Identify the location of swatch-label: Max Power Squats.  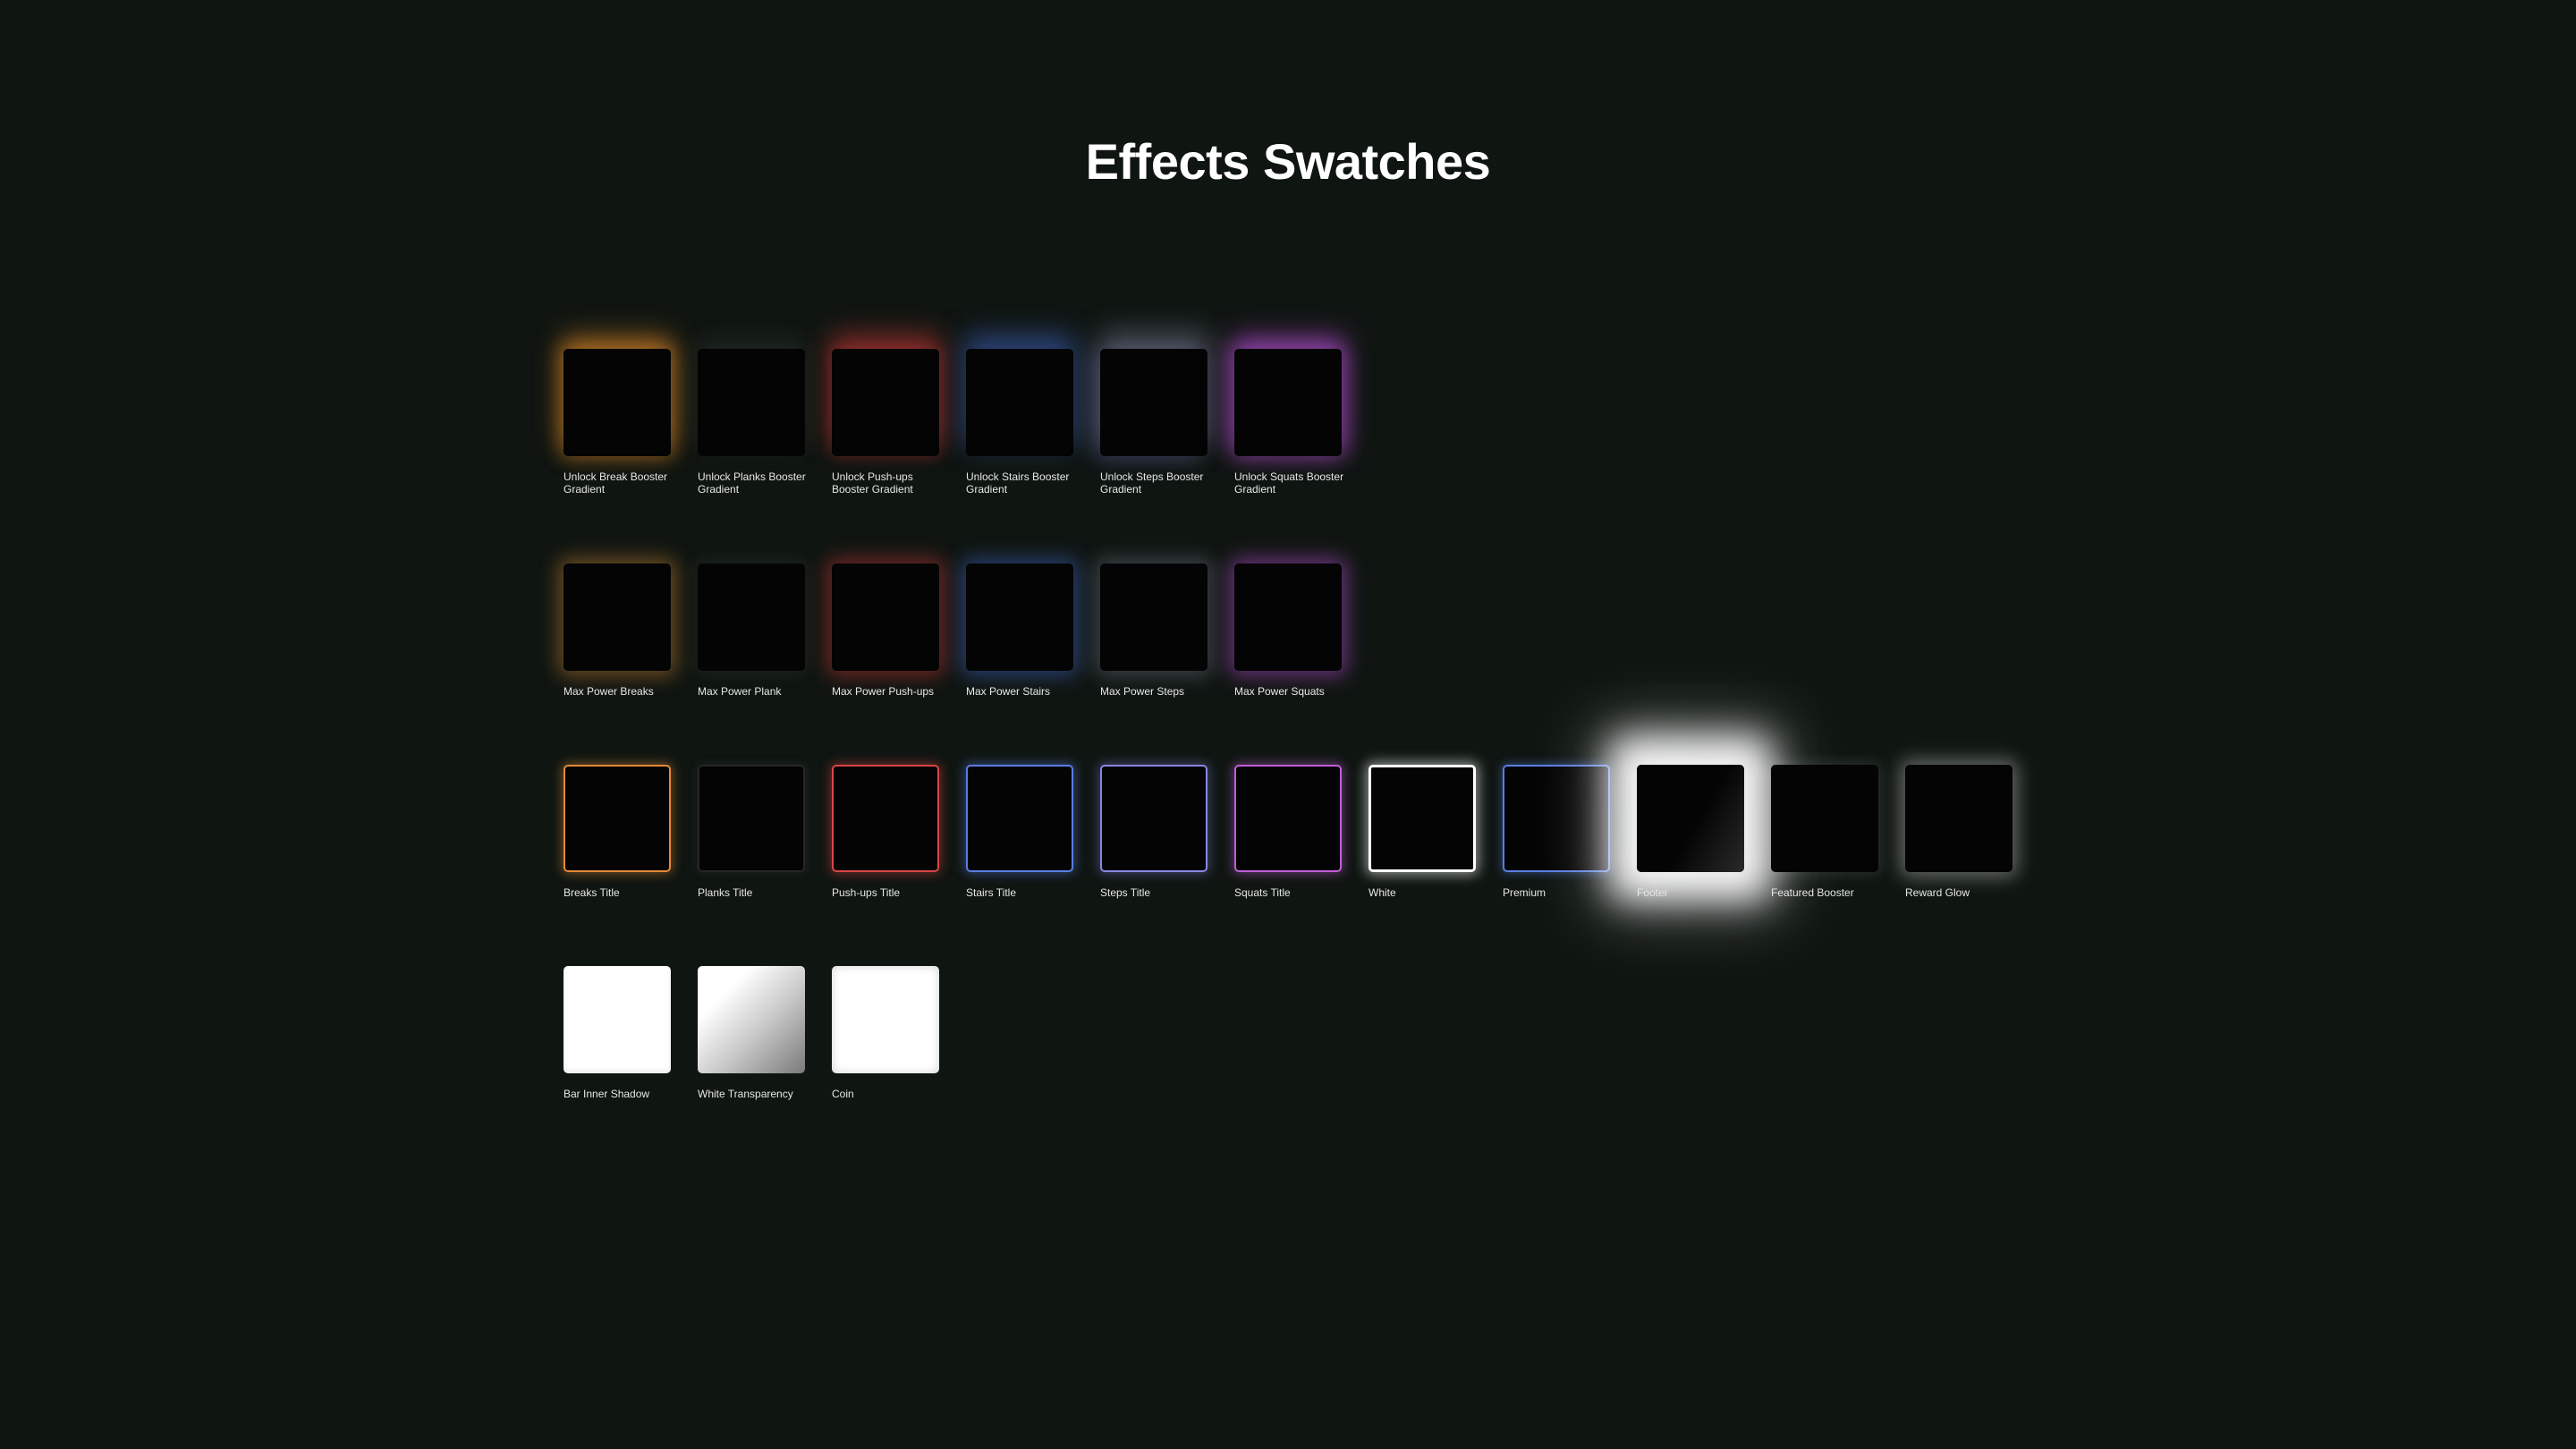
(1279, 691).